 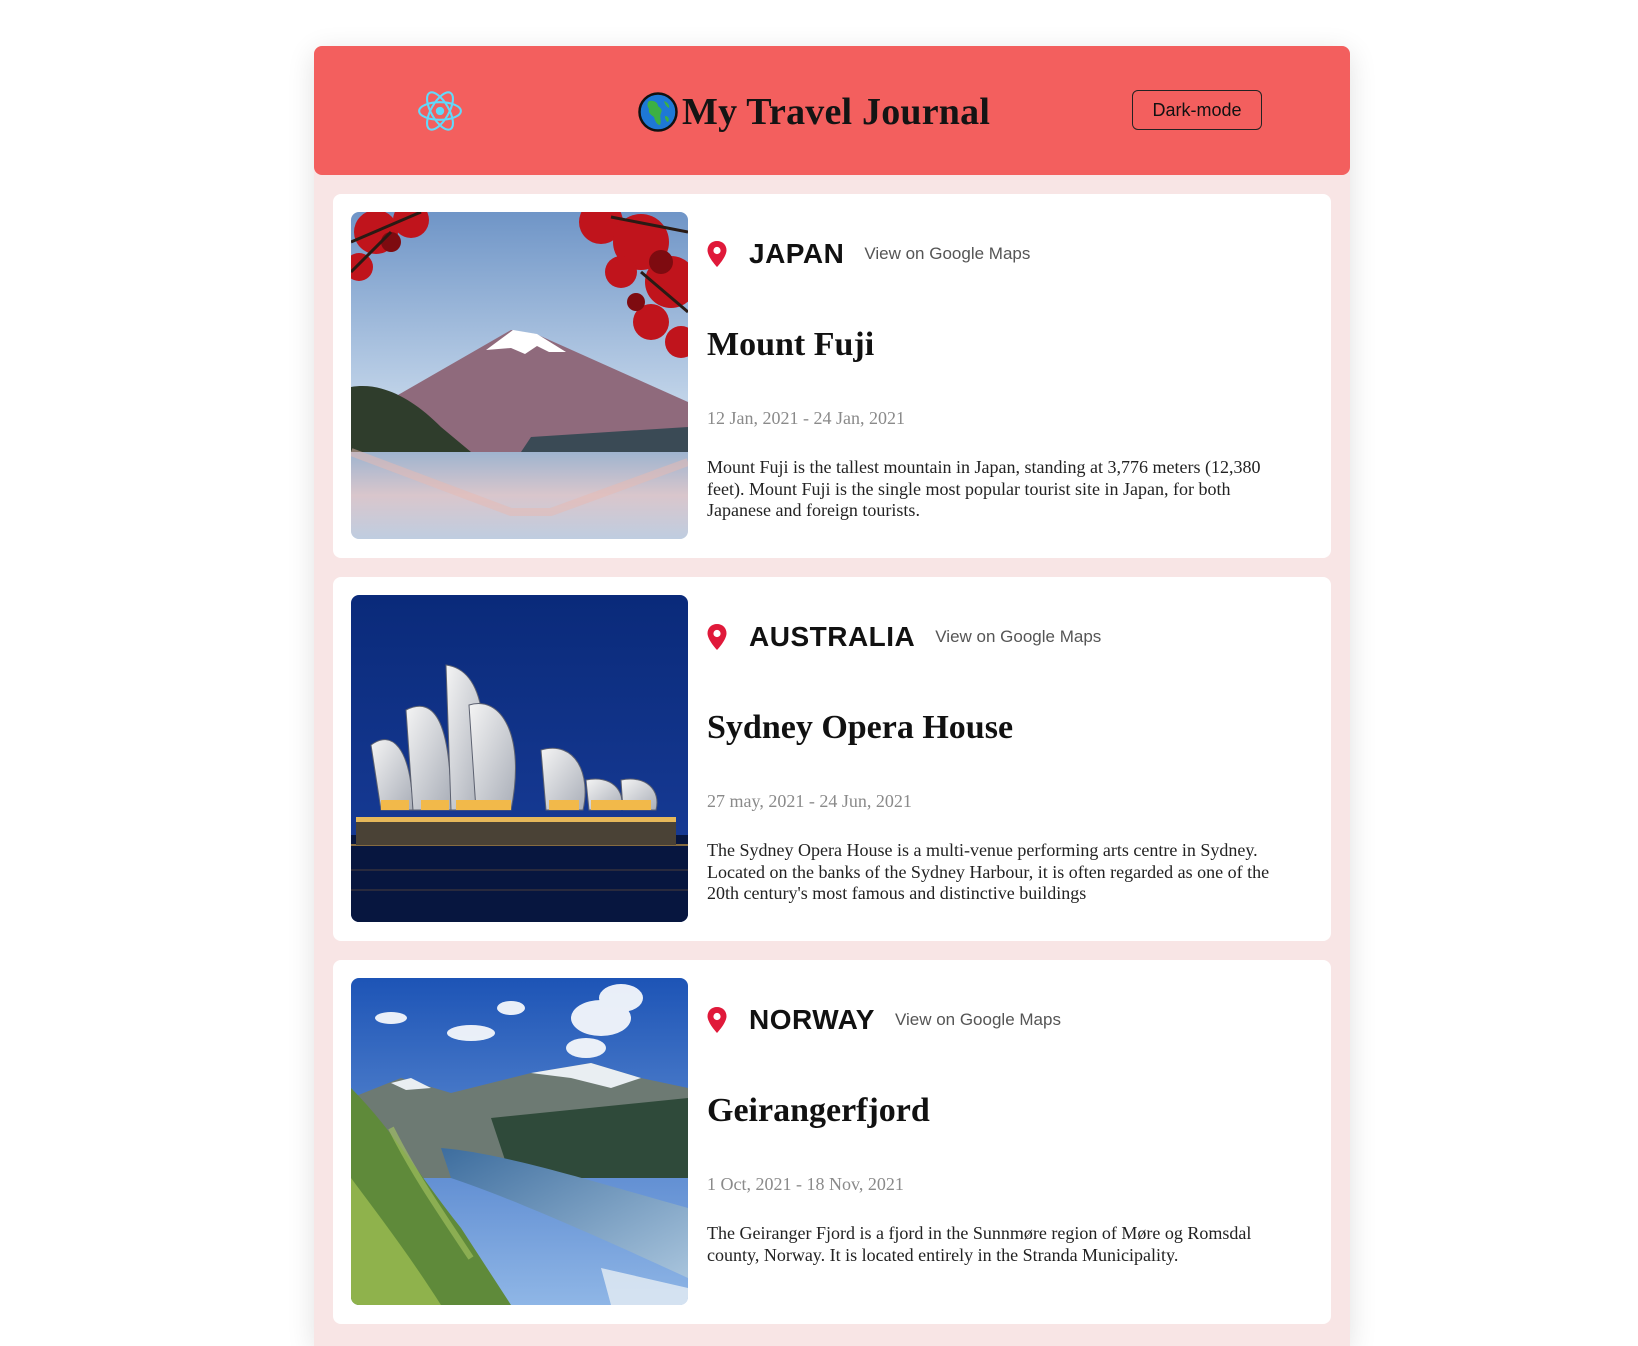 I want to click on dark-mode-button: Dark-mode, so click(x=1197, y=110).